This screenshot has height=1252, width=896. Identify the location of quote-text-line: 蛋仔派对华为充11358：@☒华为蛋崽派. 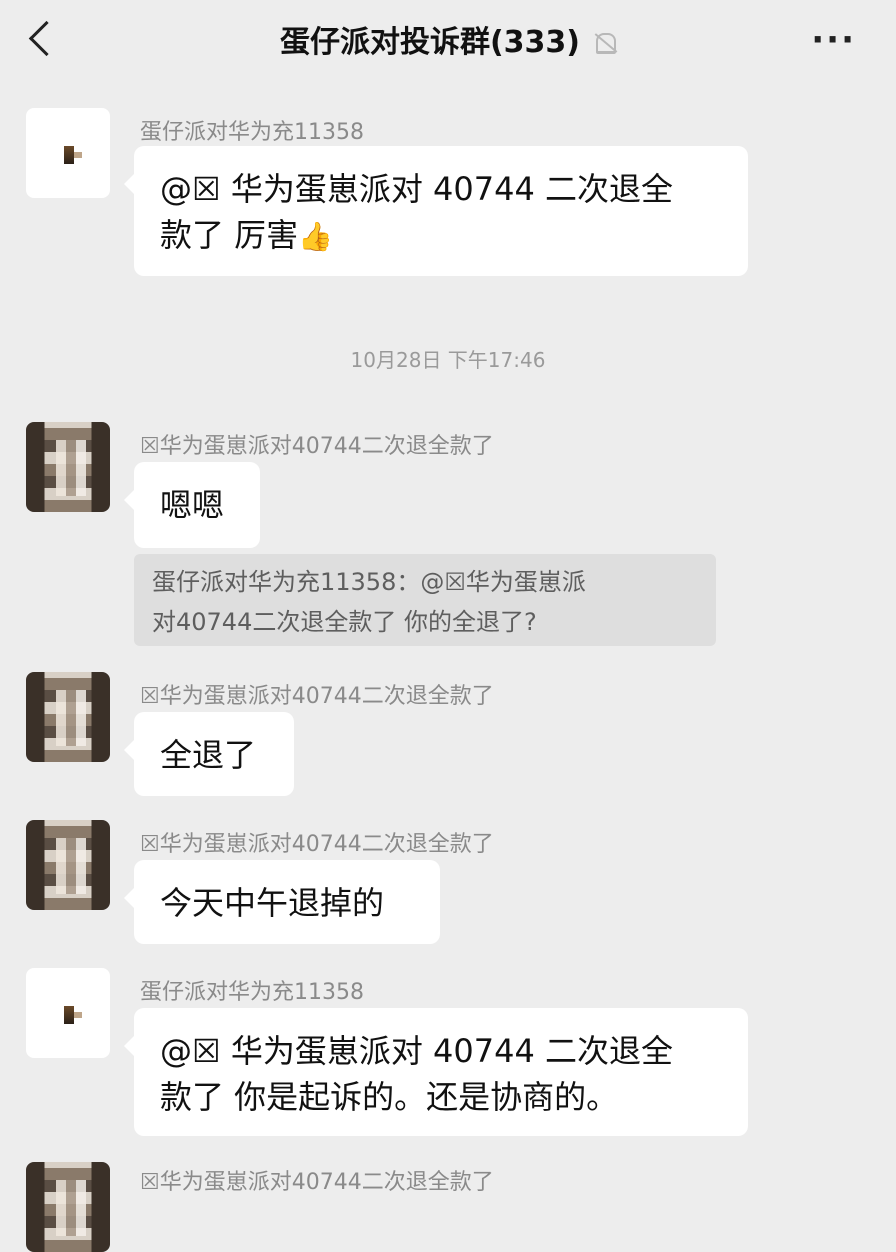
(369, 582).